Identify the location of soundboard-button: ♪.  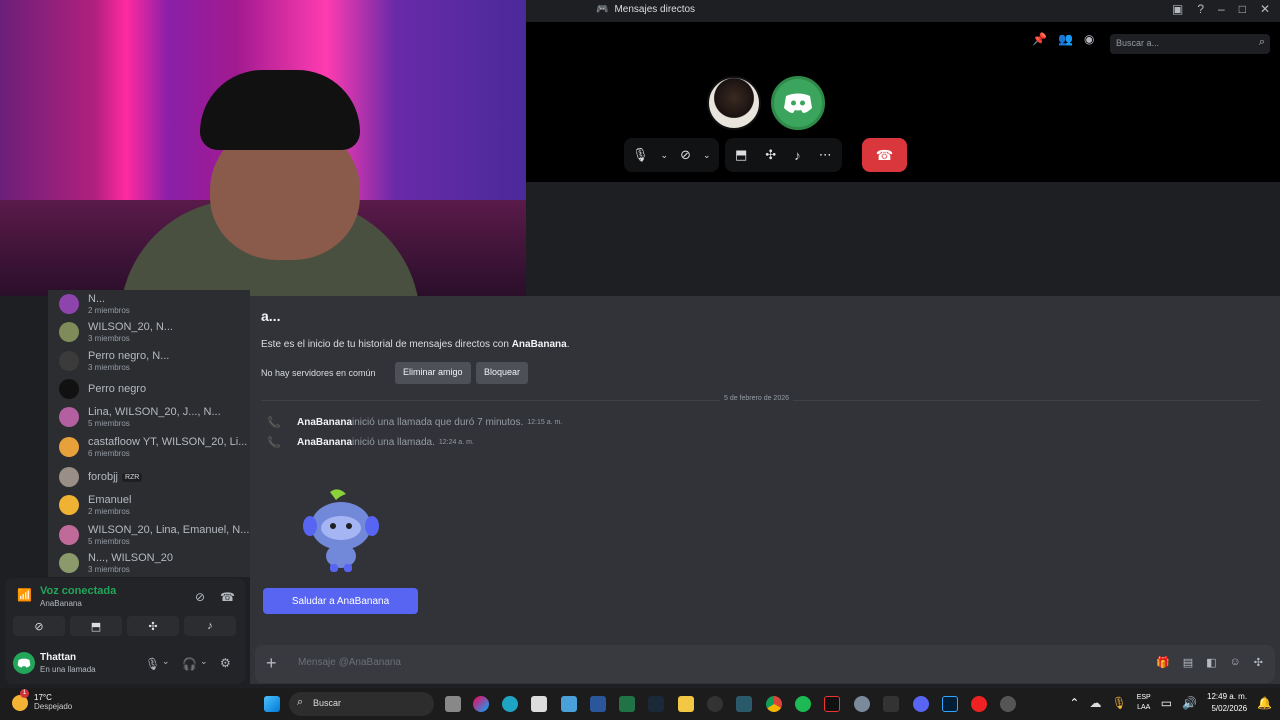
(210, 626).